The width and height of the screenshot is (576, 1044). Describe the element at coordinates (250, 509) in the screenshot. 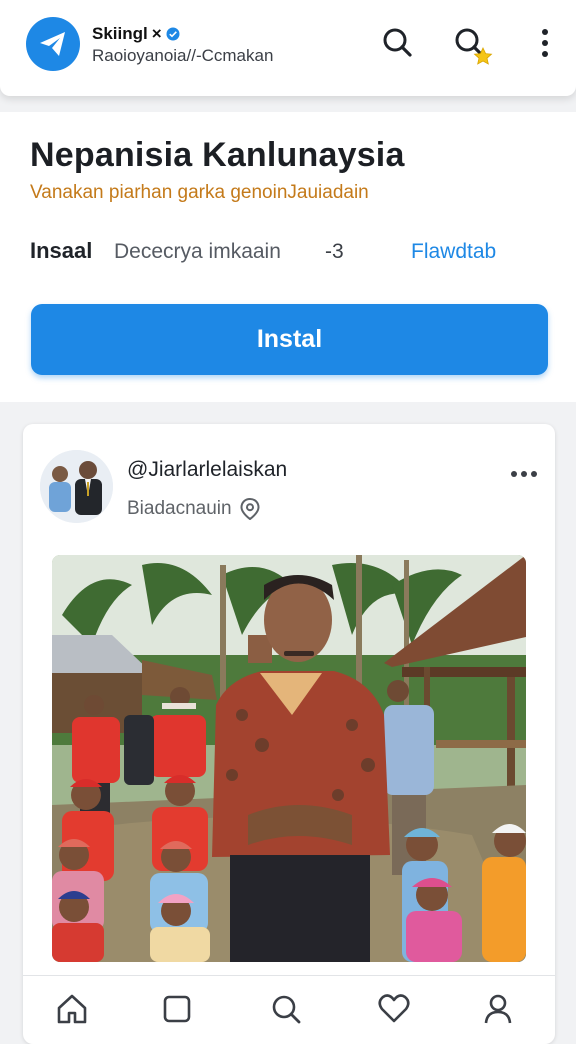

I see `location-pin-icon` at that location.